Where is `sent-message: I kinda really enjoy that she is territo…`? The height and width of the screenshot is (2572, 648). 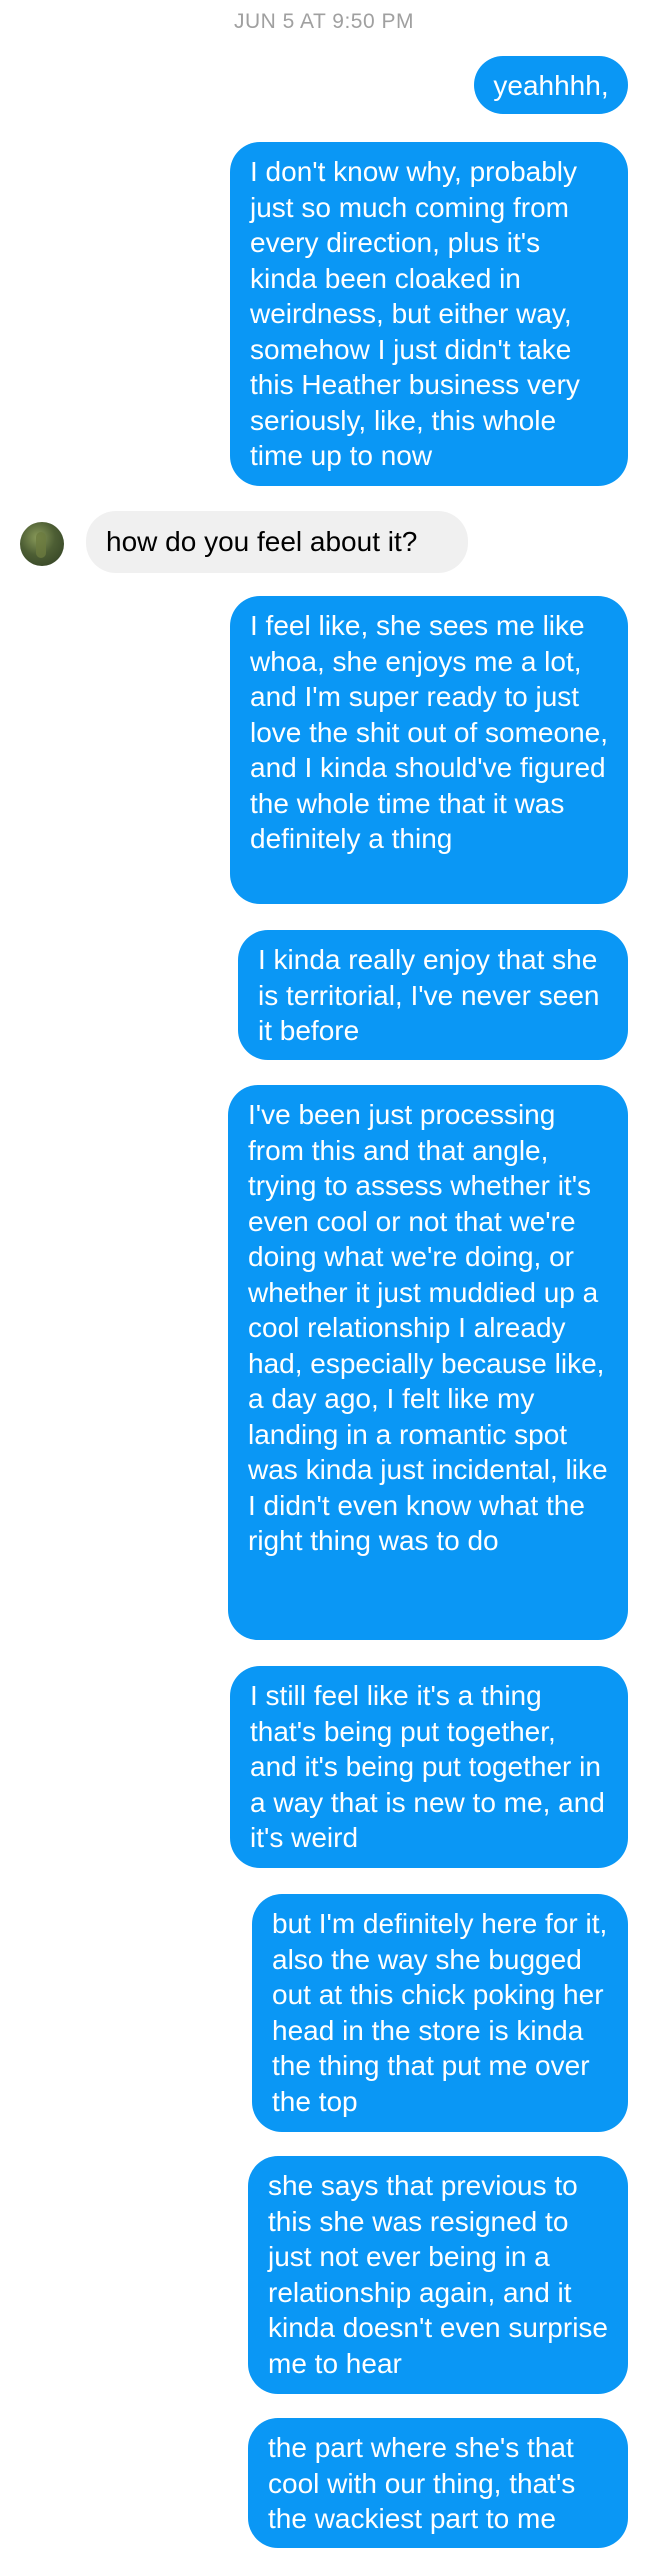
sent-message: I kinda really enjoy that she is territo… is located at coordinates (433, 995).